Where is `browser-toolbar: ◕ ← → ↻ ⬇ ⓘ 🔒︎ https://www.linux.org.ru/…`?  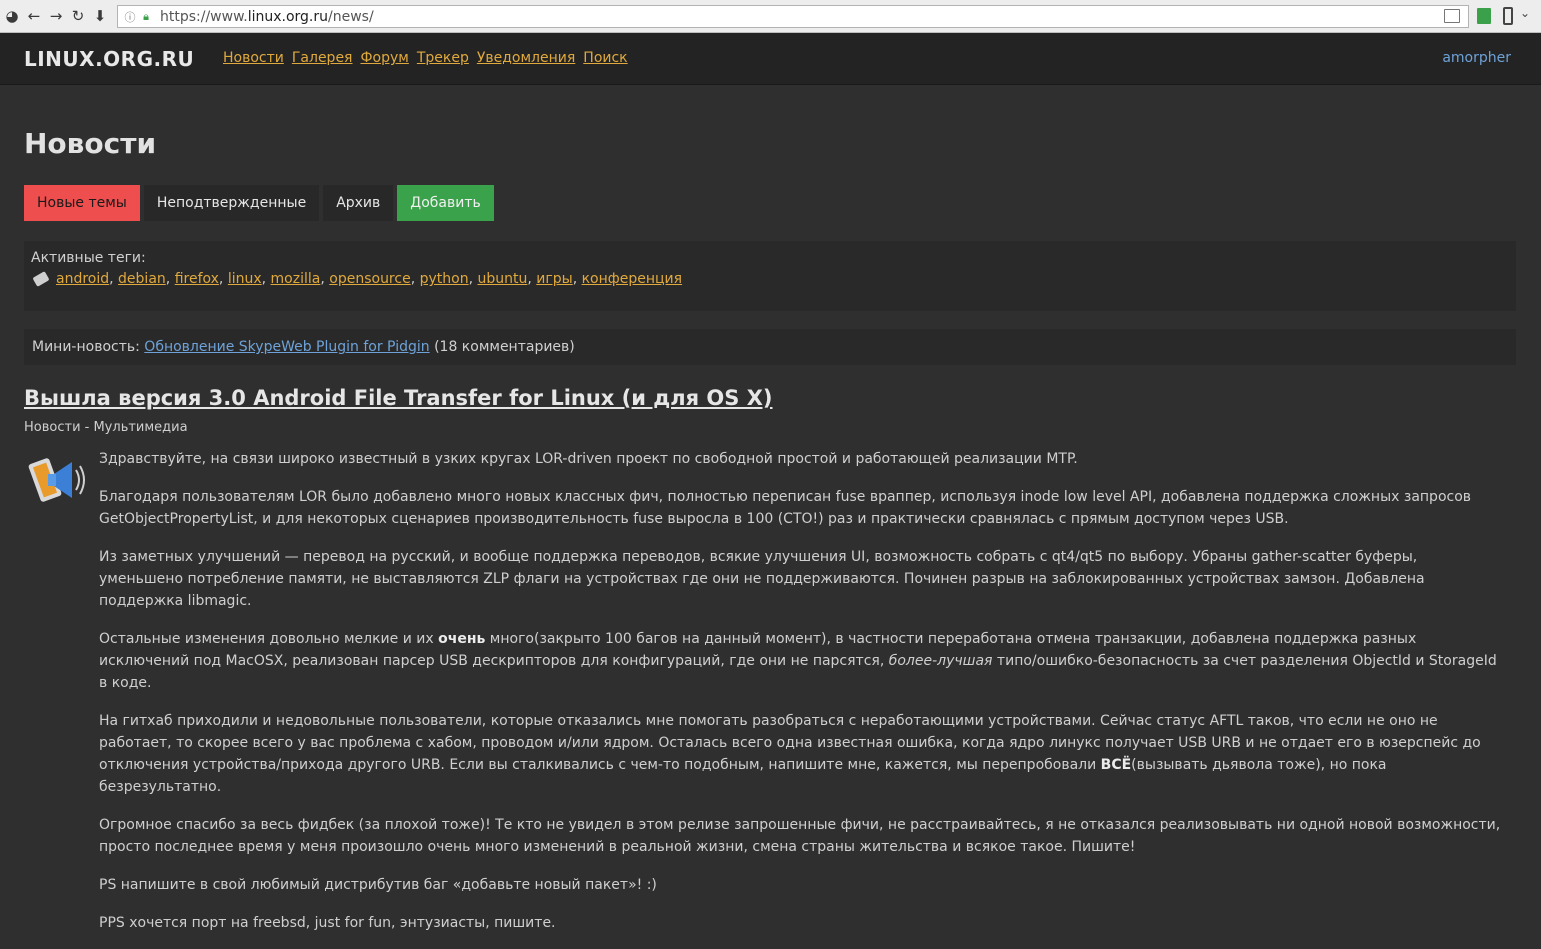 browser-toolbar: ◕ ← → ↻ ⬇ ⓘ 🔒︎ https://www.linux.org.ru/… is located at coordinates (770, 16).